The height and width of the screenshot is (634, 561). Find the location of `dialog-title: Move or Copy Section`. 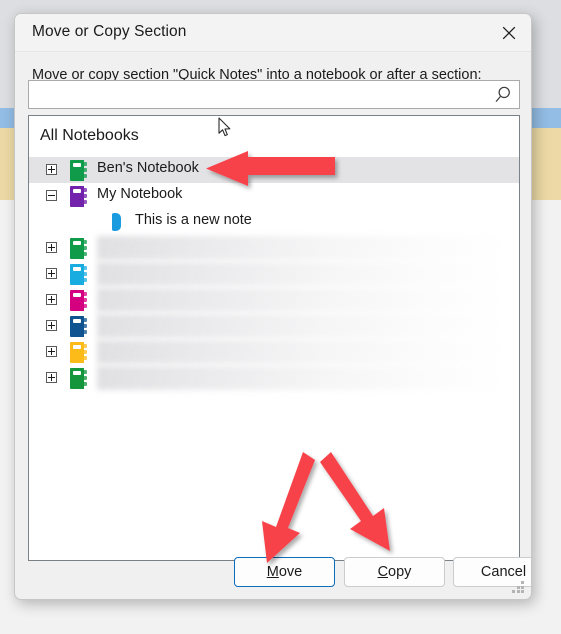

dialog-title: Move or Copy Section is located at coordinates (109, 31).